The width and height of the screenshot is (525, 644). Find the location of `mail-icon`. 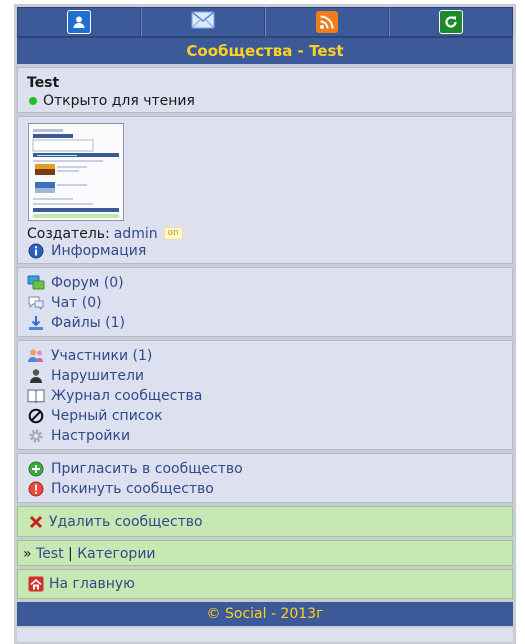

mail-icon is located at coordinates (203, 22).